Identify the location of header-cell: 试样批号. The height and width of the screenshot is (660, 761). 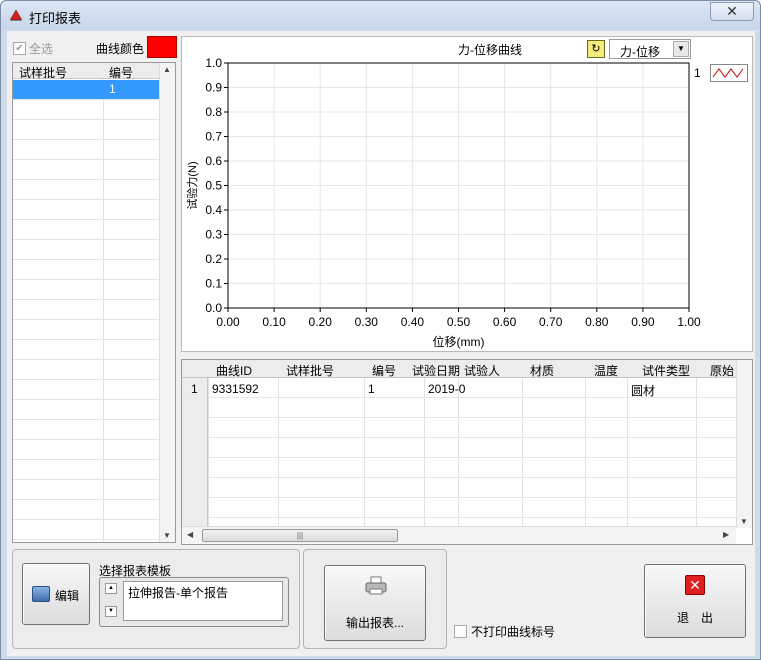
(310, 370).